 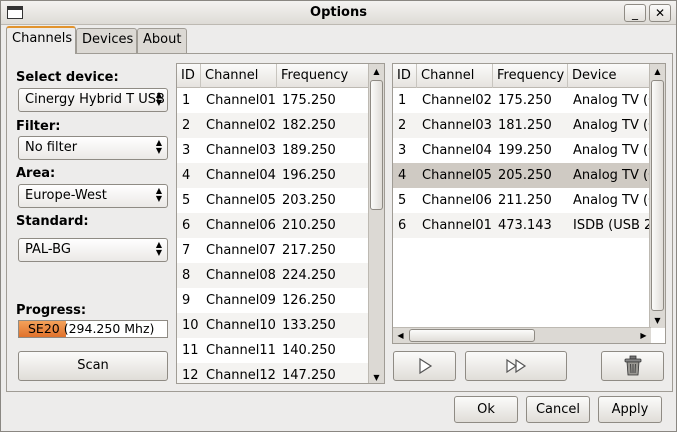 What do you see at coordinates (309, 175) in the screenshot?
I see `table-cell: 196.250` at bounding box center [309, 175].